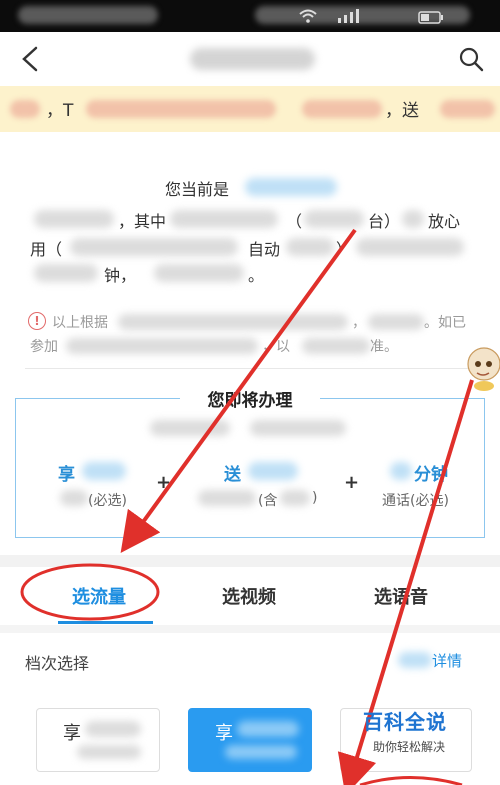  I want to click on battery-icon, so click(431, 16).